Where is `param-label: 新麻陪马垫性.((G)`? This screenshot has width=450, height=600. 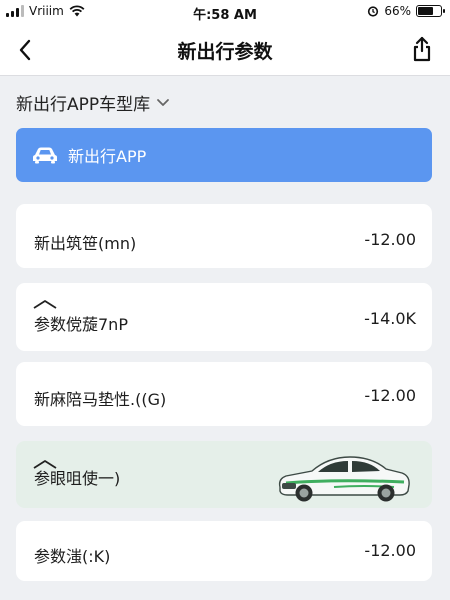
param-label: 新麻陪马垫性.((G) is located at coordinates (100, 399).